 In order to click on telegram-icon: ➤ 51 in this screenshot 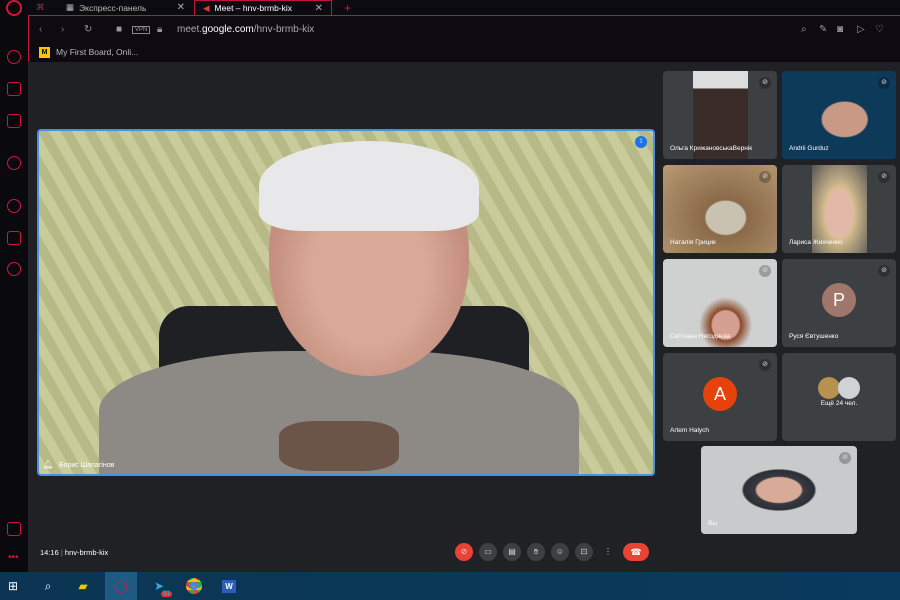, I will do `click(159, 586)`.